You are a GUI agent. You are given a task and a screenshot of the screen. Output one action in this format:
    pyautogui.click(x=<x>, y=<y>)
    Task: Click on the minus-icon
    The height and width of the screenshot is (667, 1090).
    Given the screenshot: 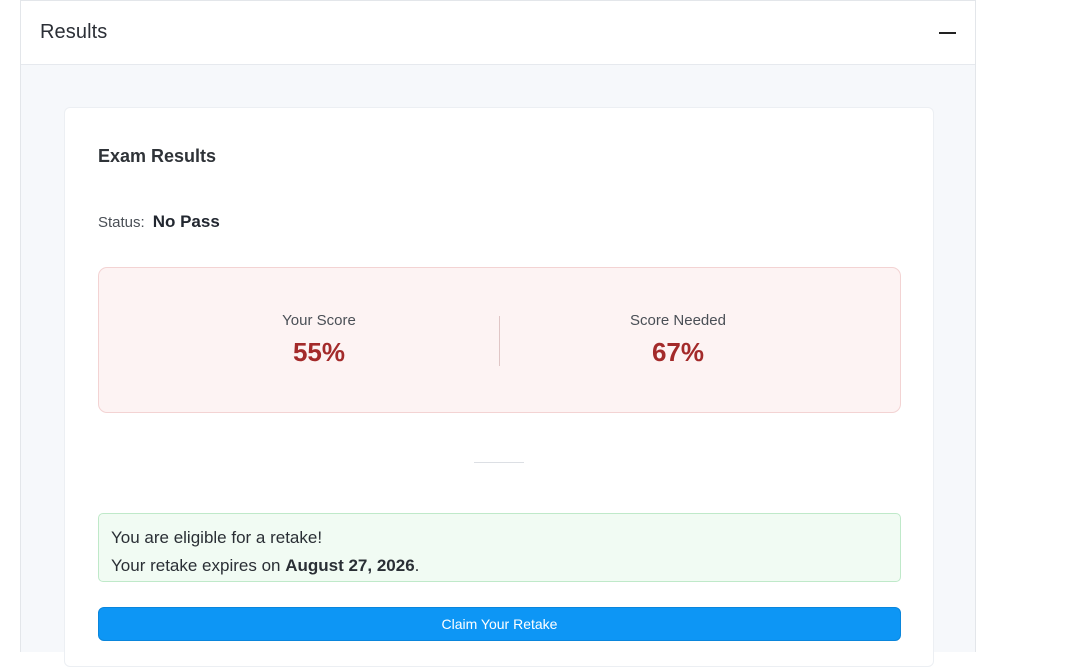 What is the action you would take?
    pyautogui.click(x=947, y=33)
    